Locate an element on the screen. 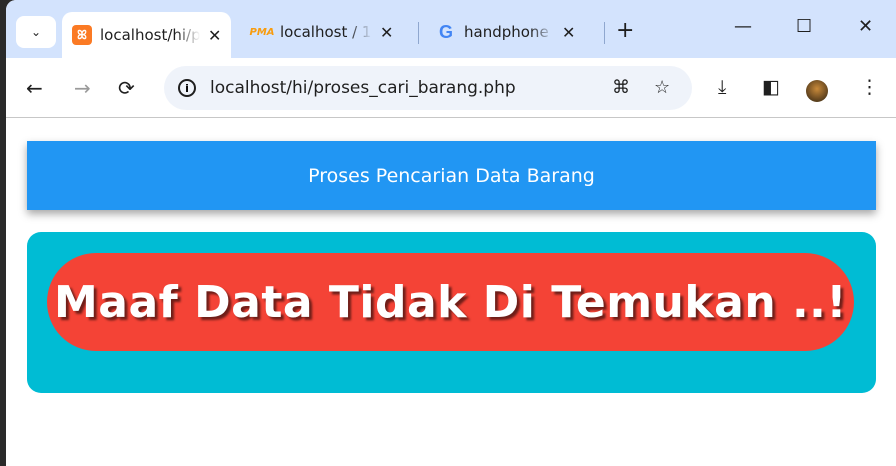 This screenshot has height=466, width=896. tab-proses-cari-barang: ꕤ localhost/hi/proses_cari_barang.php ✕ is located at coordinates (147, 35).